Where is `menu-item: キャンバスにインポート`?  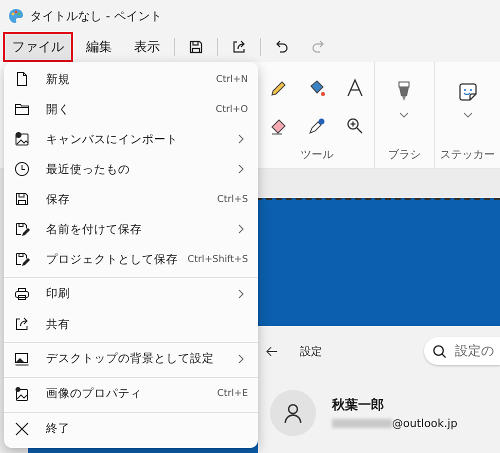 menu-item: キャンバスにインポート is located at coordinates (131, 139).